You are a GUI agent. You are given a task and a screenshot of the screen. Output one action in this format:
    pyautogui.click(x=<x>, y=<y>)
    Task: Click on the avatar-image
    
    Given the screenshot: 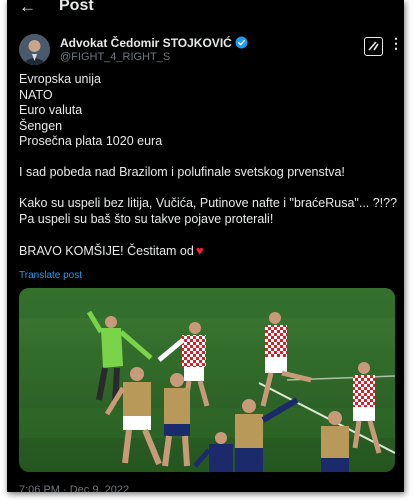 What is the action you would take?
    pyautogui.click(x=34, y=49)
    